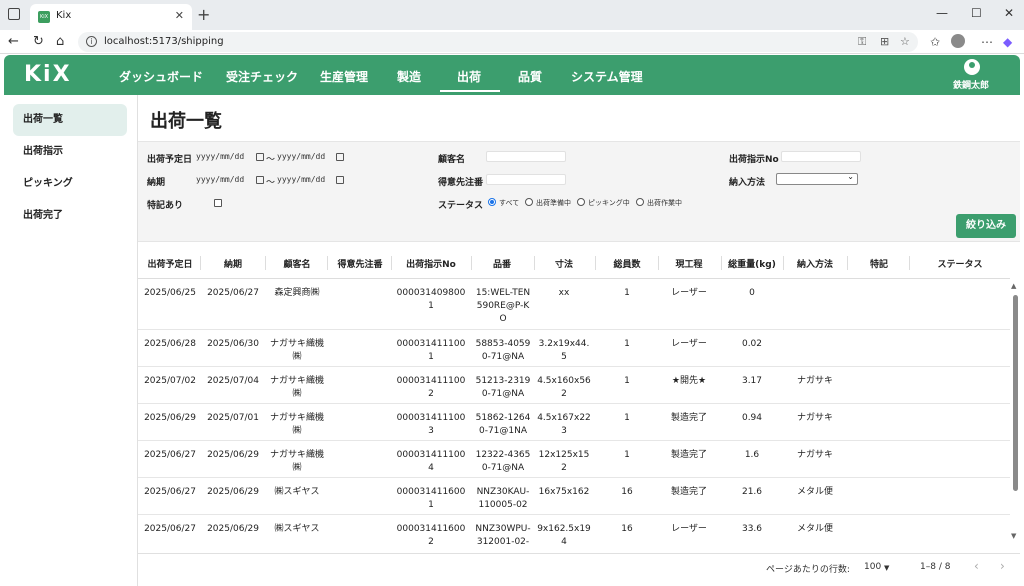  Describe the element at coordinates (987, 42) in the screenshot. I see `more-menu-icon: ⋯` at that location.